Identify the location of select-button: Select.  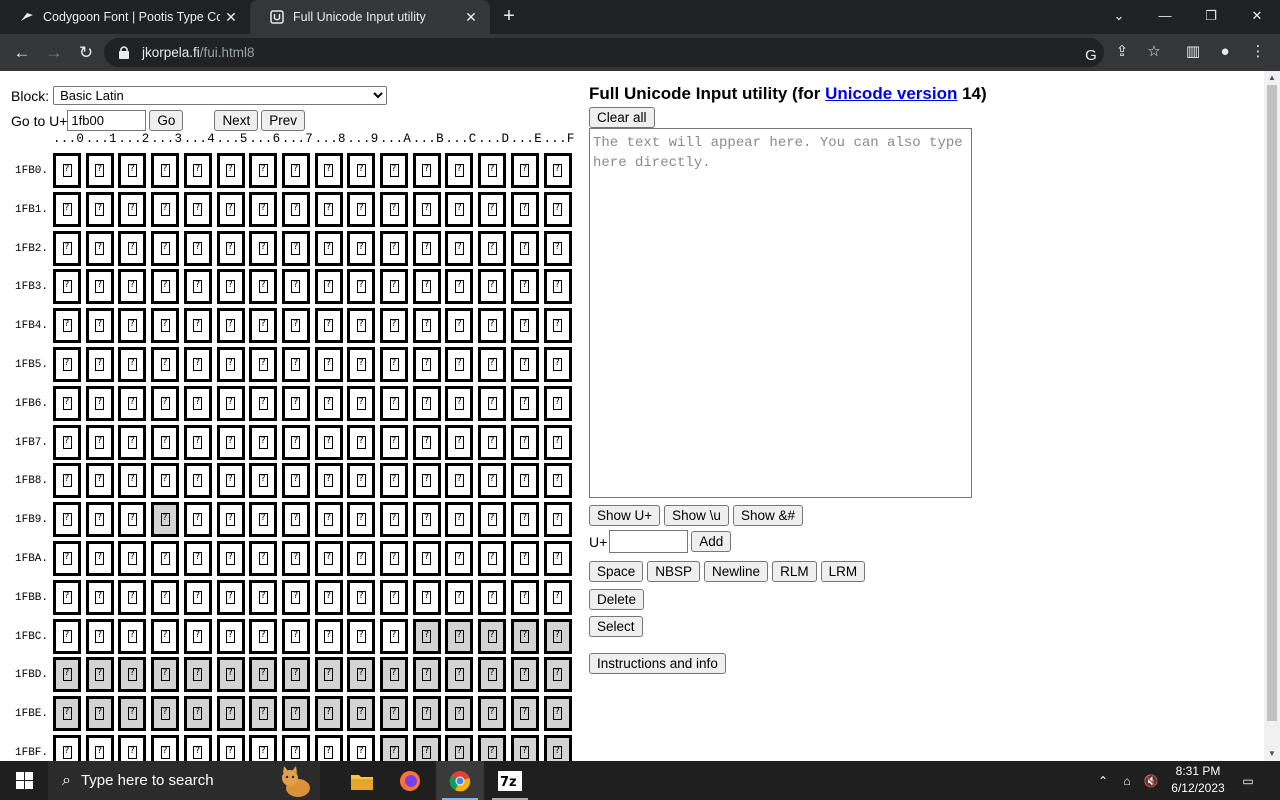
(616, 626).